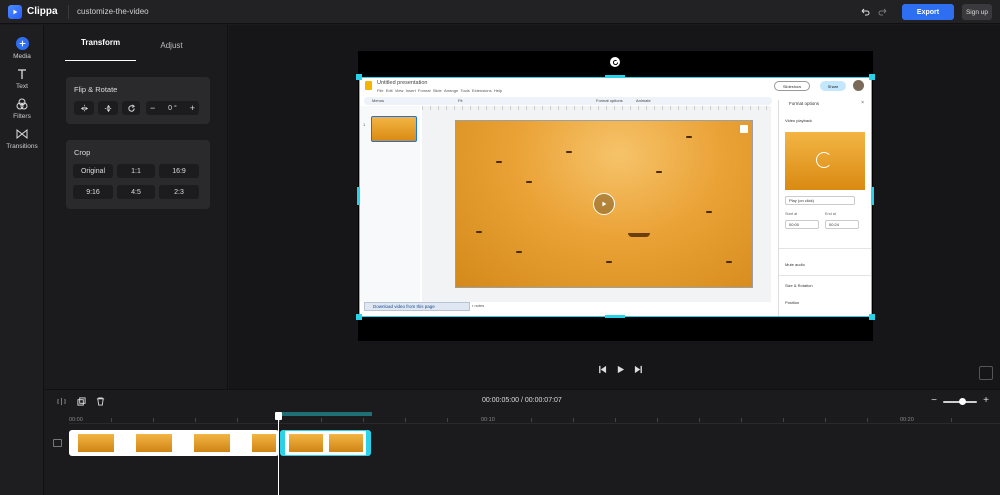 The image size is (1000, 495). I want to click on zoom-out-icon: −, so click(934, 400).